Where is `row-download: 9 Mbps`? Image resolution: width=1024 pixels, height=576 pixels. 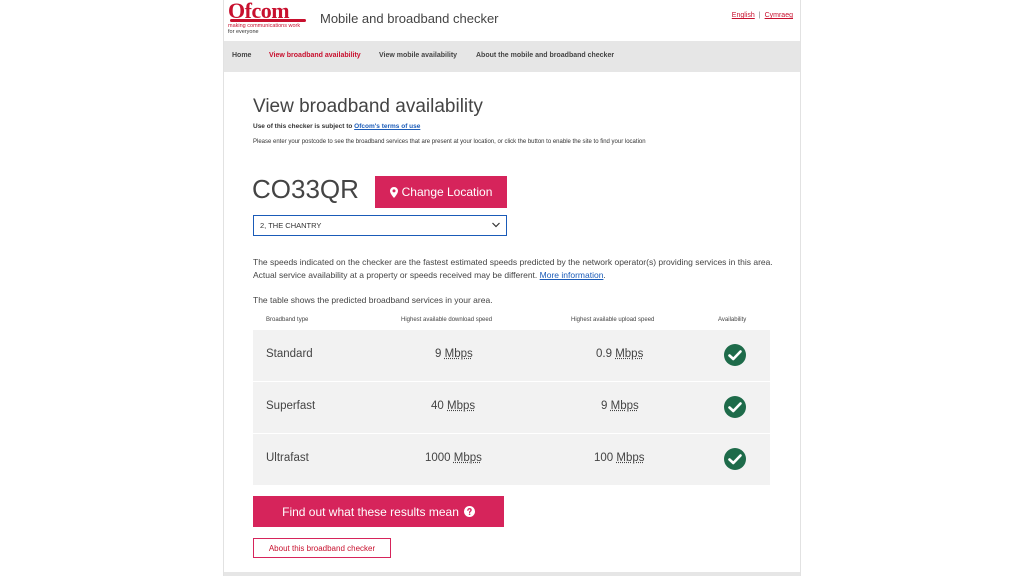
row-download: 9 Mbps is located at coordinates (454, 354).